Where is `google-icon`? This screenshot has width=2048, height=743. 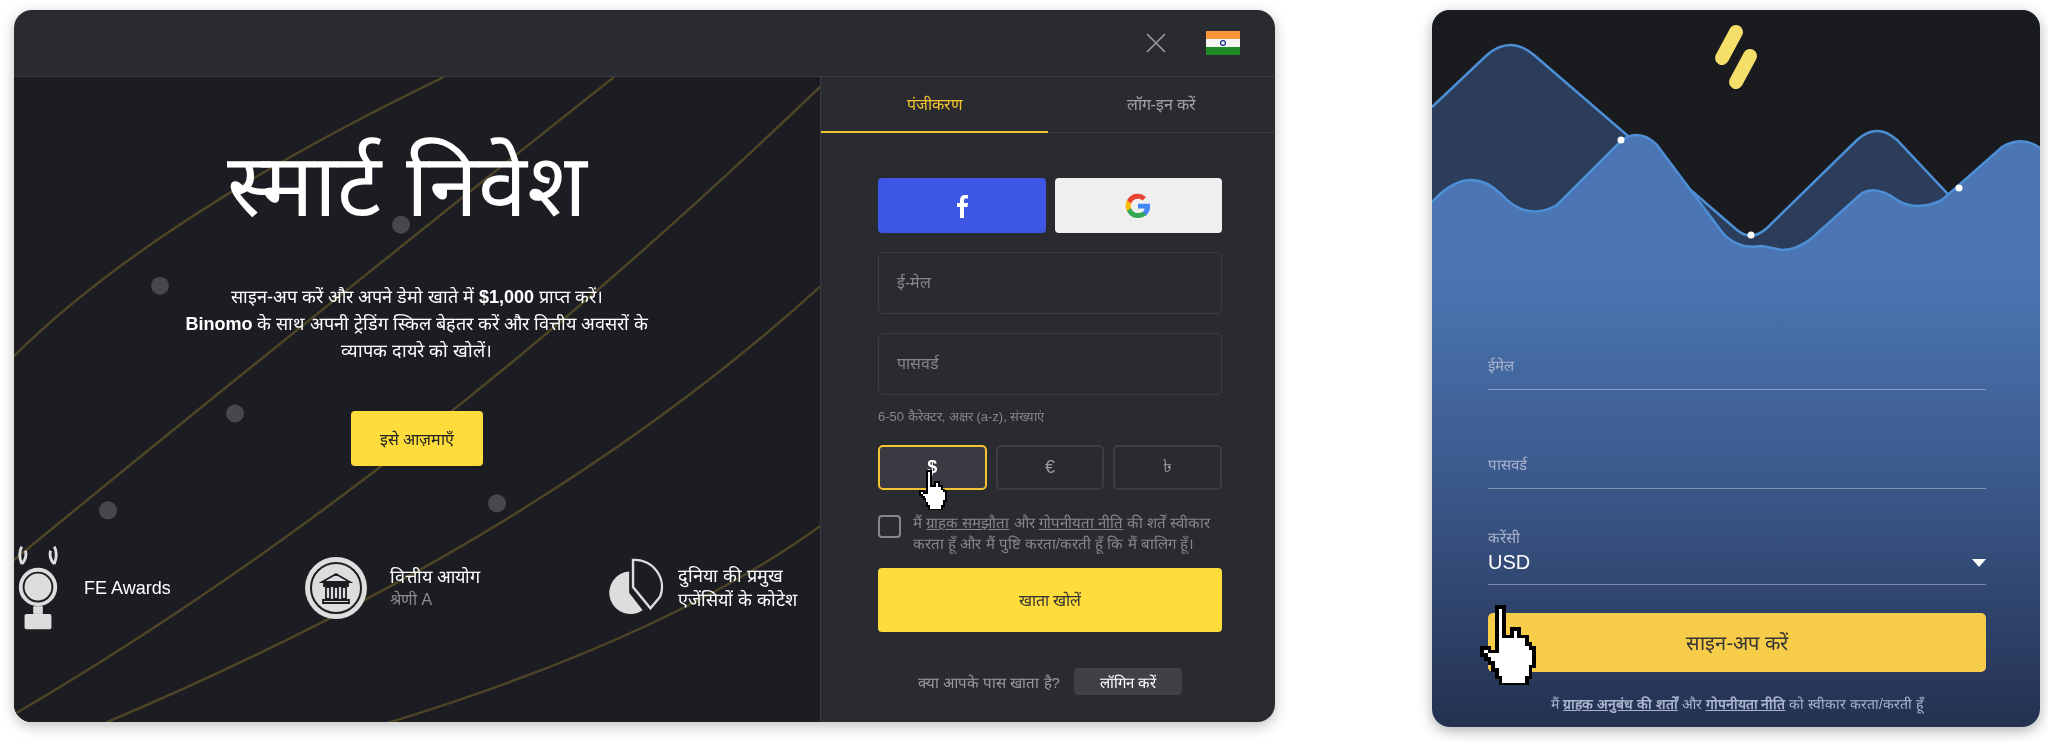 google-icon is located at coordinates (1138, 205).